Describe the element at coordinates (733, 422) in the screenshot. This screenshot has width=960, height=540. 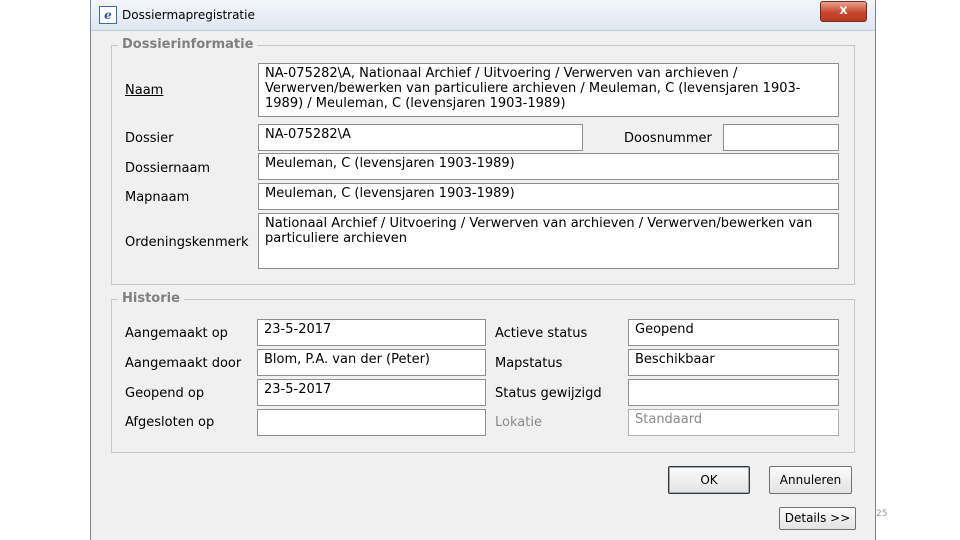
I see `lokatie-field: Standaard` at that location.